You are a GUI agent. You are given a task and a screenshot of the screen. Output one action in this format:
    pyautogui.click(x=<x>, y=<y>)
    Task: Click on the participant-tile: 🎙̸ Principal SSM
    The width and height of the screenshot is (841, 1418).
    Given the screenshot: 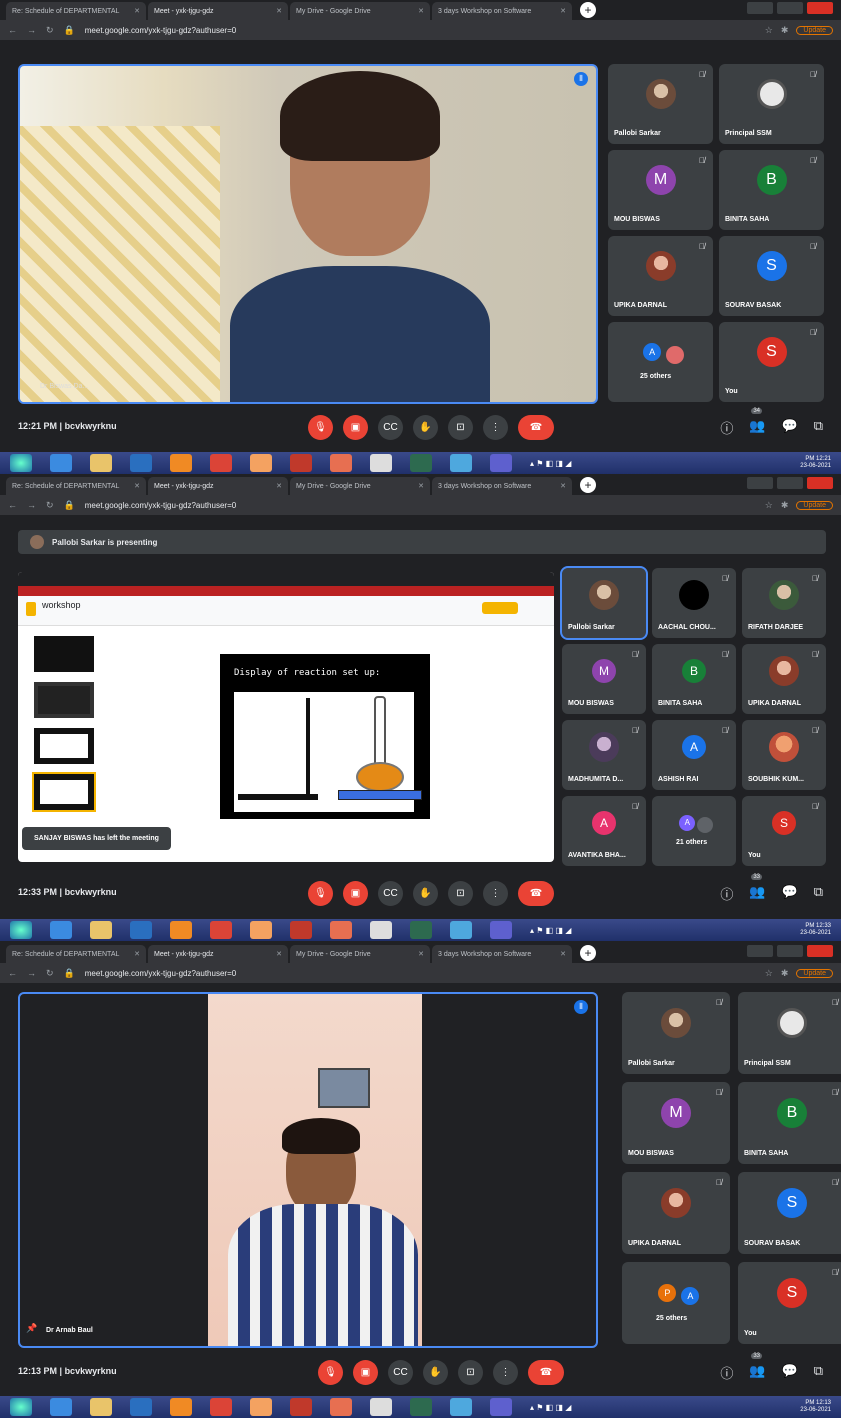 What is the action you would take?
    pyautogui.click(x=771, y=104)
    